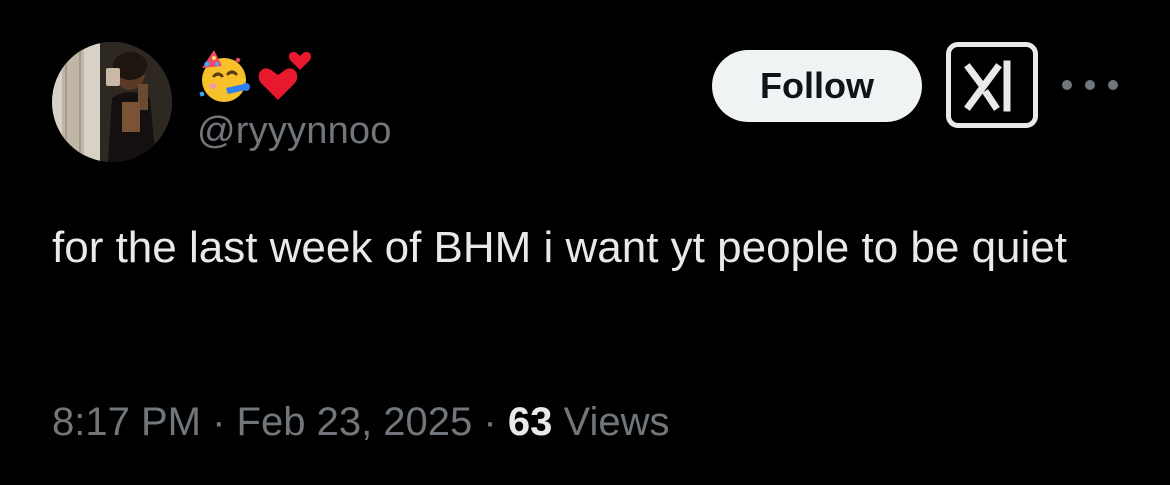  Describe the element at coordinates (126, 422) in the screenshot. I see `tweet-time: 8:17 PM` at that location.